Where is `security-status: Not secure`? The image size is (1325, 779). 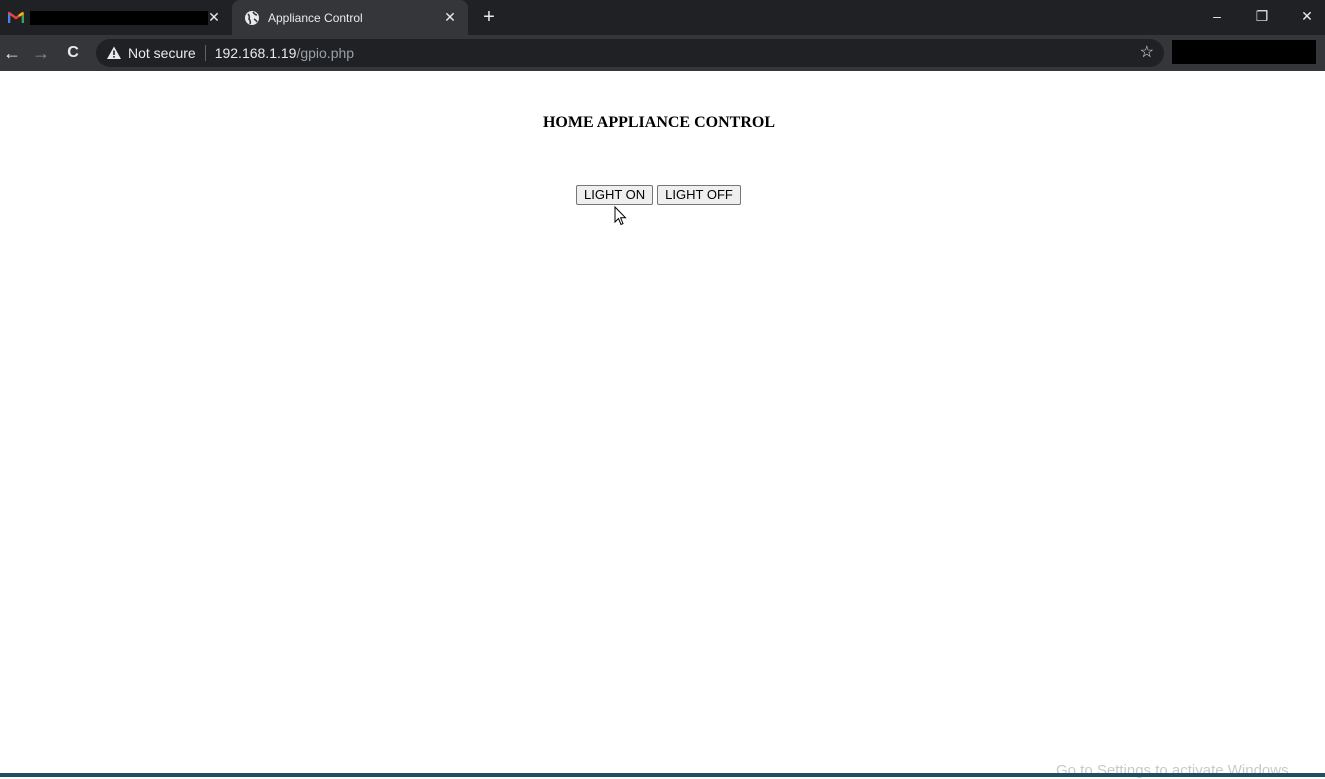 security-status: Not secure is located at coordinates (162, 53).